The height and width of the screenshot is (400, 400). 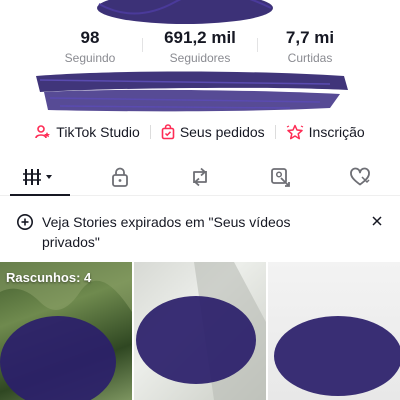 I want to click on likes-count: 7,7 mi, so click(x=310, y=37).